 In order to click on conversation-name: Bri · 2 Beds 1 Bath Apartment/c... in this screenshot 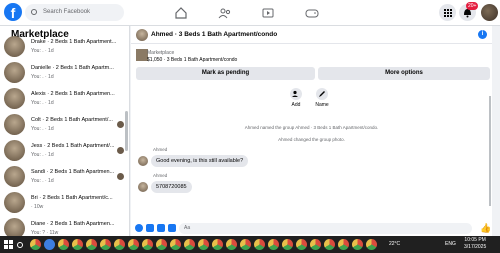, I will do `click(72, 198)`.